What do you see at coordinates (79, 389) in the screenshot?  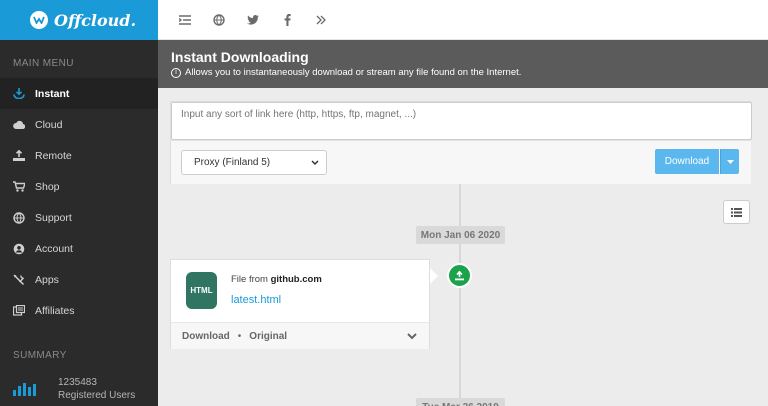 I see `registered-users-stat: 1235483 Registered Users` at bounding box center [79, 389].